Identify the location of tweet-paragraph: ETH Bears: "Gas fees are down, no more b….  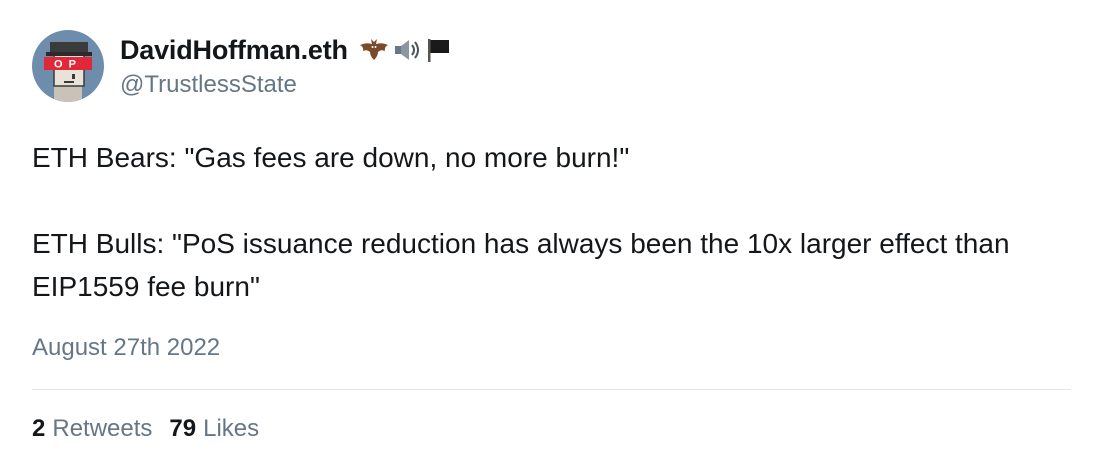
(331, 157).